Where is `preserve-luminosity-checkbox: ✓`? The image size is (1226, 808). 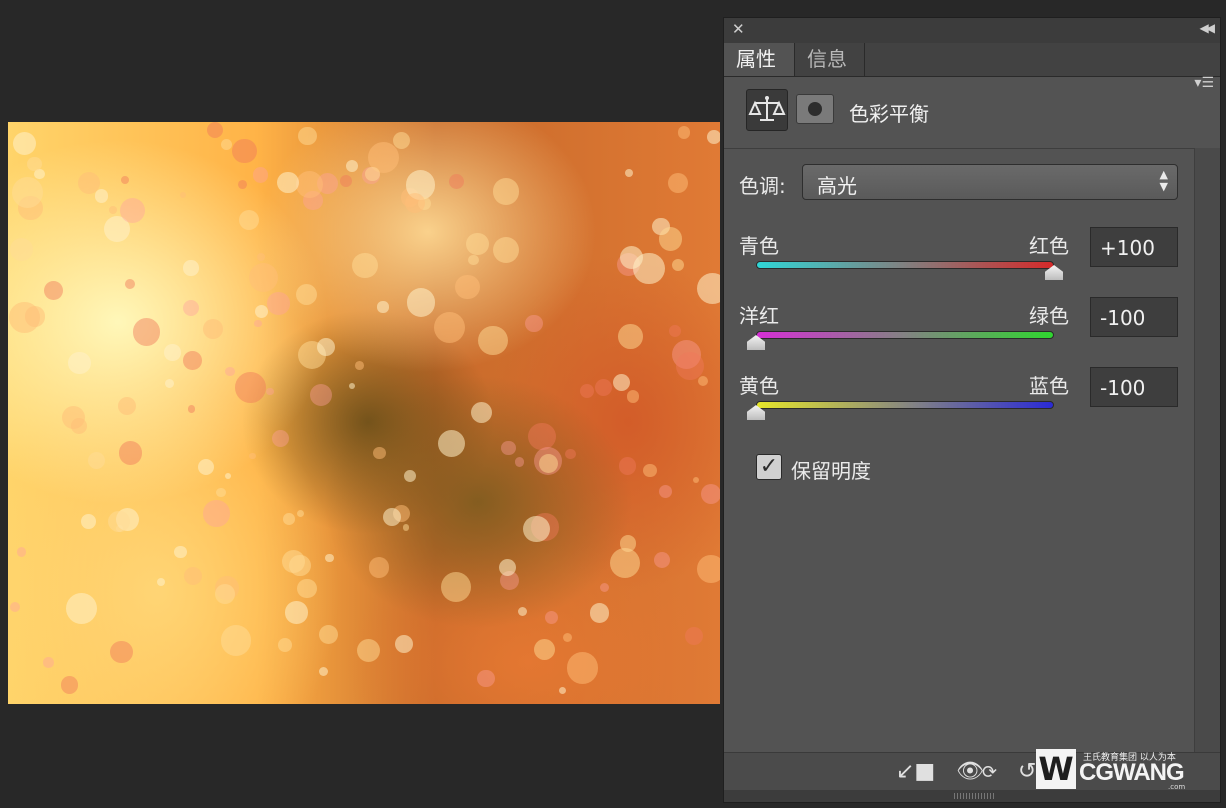
preserve-luminosity-checkbox: ✓ is located at coordinates (769, 467).